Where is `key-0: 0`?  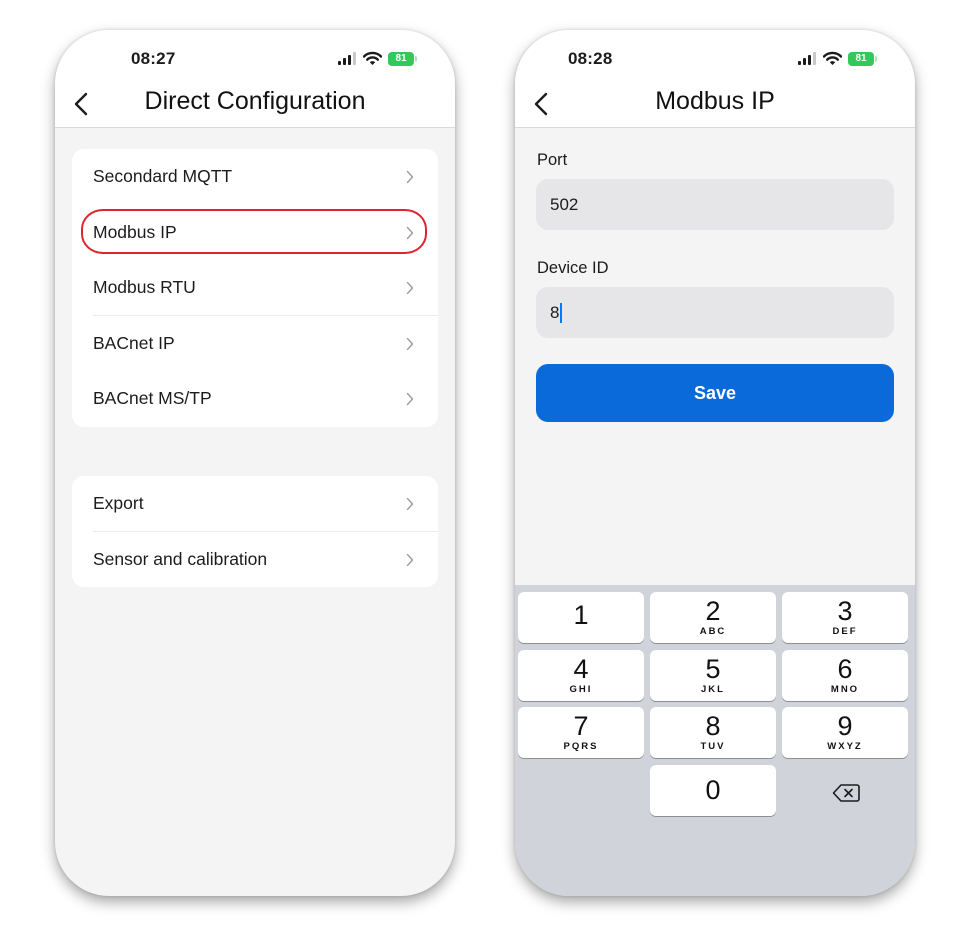 key-0: 0 is located at coordinates (713, 790).